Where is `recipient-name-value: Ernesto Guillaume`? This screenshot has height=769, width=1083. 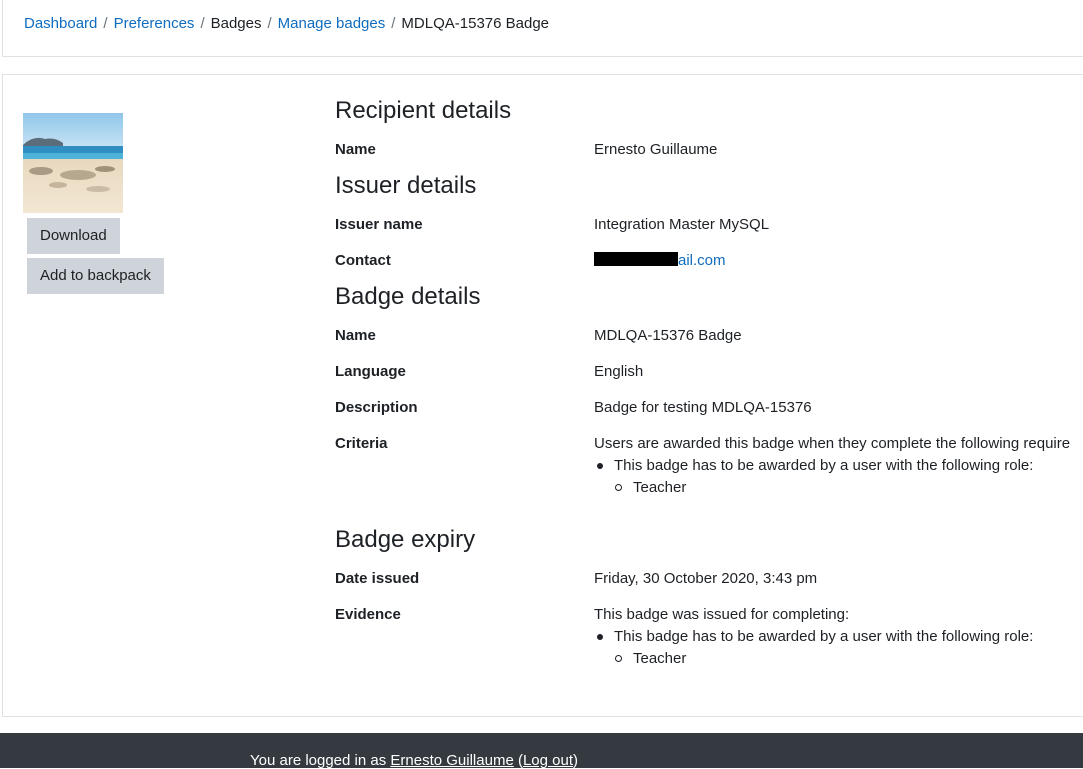 recipient-name-value: Ernesto Guillaume is located at coordinates (656, 149).